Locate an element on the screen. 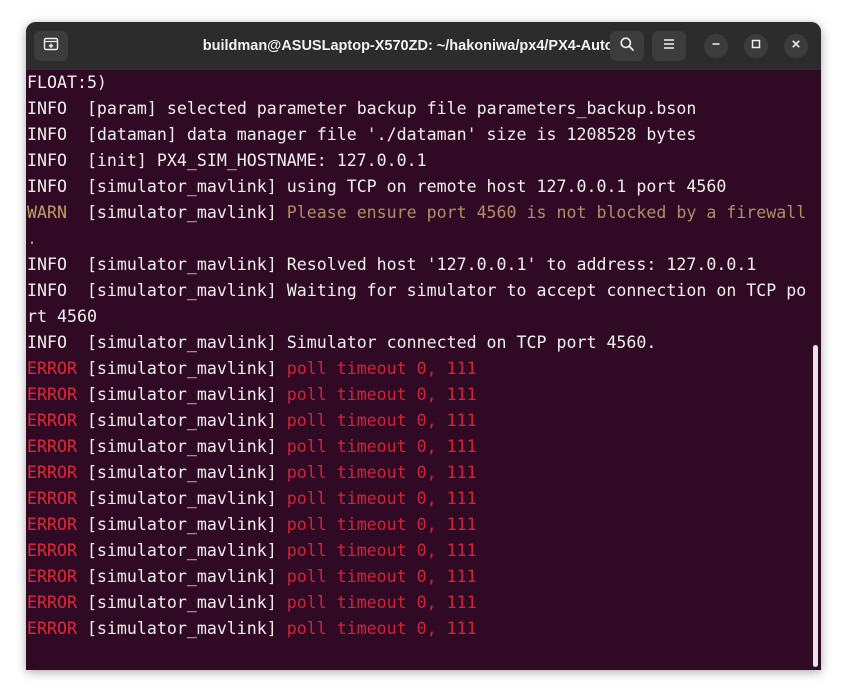 This screenshot has height=699, width=846. log-continuation: rt 4560 is located at coordinates (62, 316).